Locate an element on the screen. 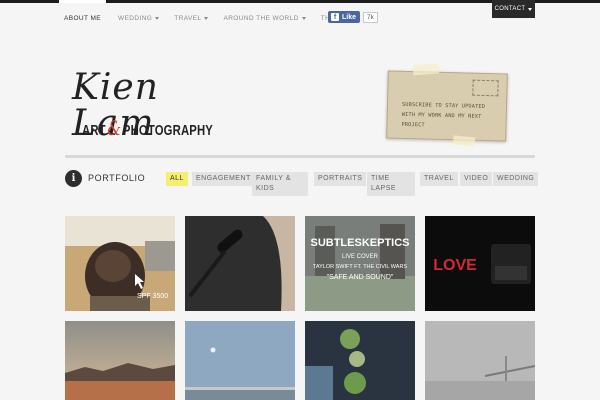 This screenshot has height=400, width=600. foggy-bridge-photo is located at coordinates (480, 360).